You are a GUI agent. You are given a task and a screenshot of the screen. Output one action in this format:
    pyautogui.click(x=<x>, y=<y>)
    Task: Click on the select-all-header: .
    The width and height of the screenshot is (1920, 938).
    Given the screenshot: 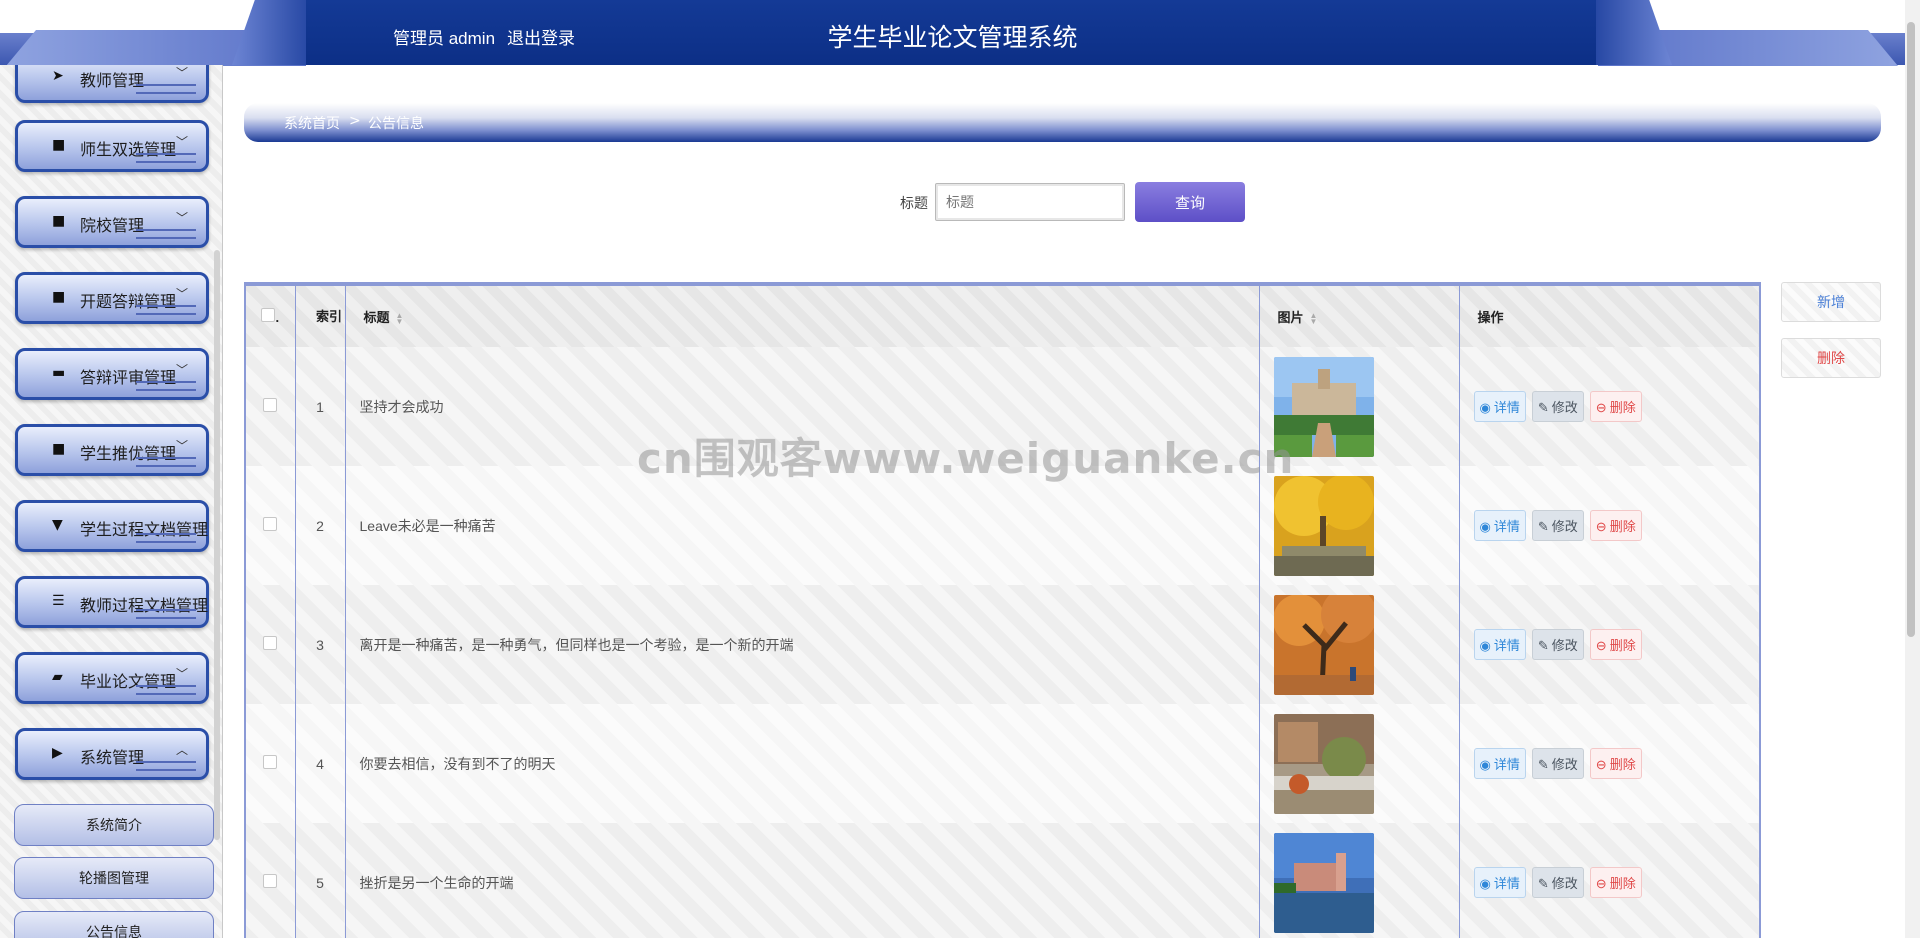 What is the action you would take?
    pyautogui.click(x=271, y=316)
    